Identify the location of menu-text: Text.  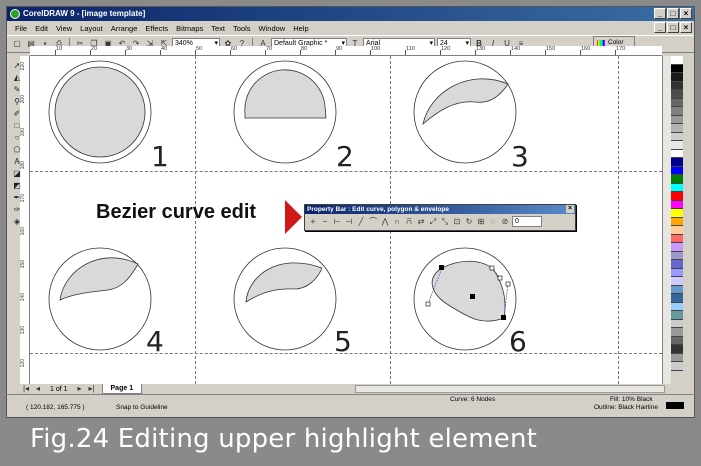
(218, 28).